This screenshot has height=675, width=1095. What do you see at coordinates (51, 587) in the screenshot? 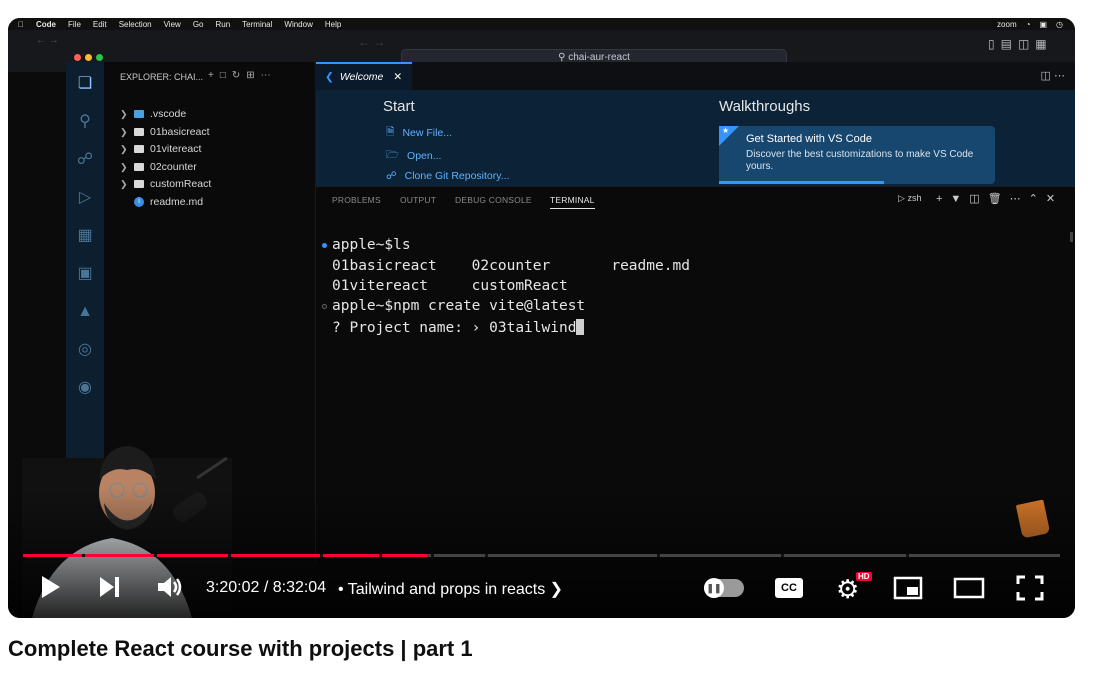
I see `play-icon` at bounding box center [51, 587].